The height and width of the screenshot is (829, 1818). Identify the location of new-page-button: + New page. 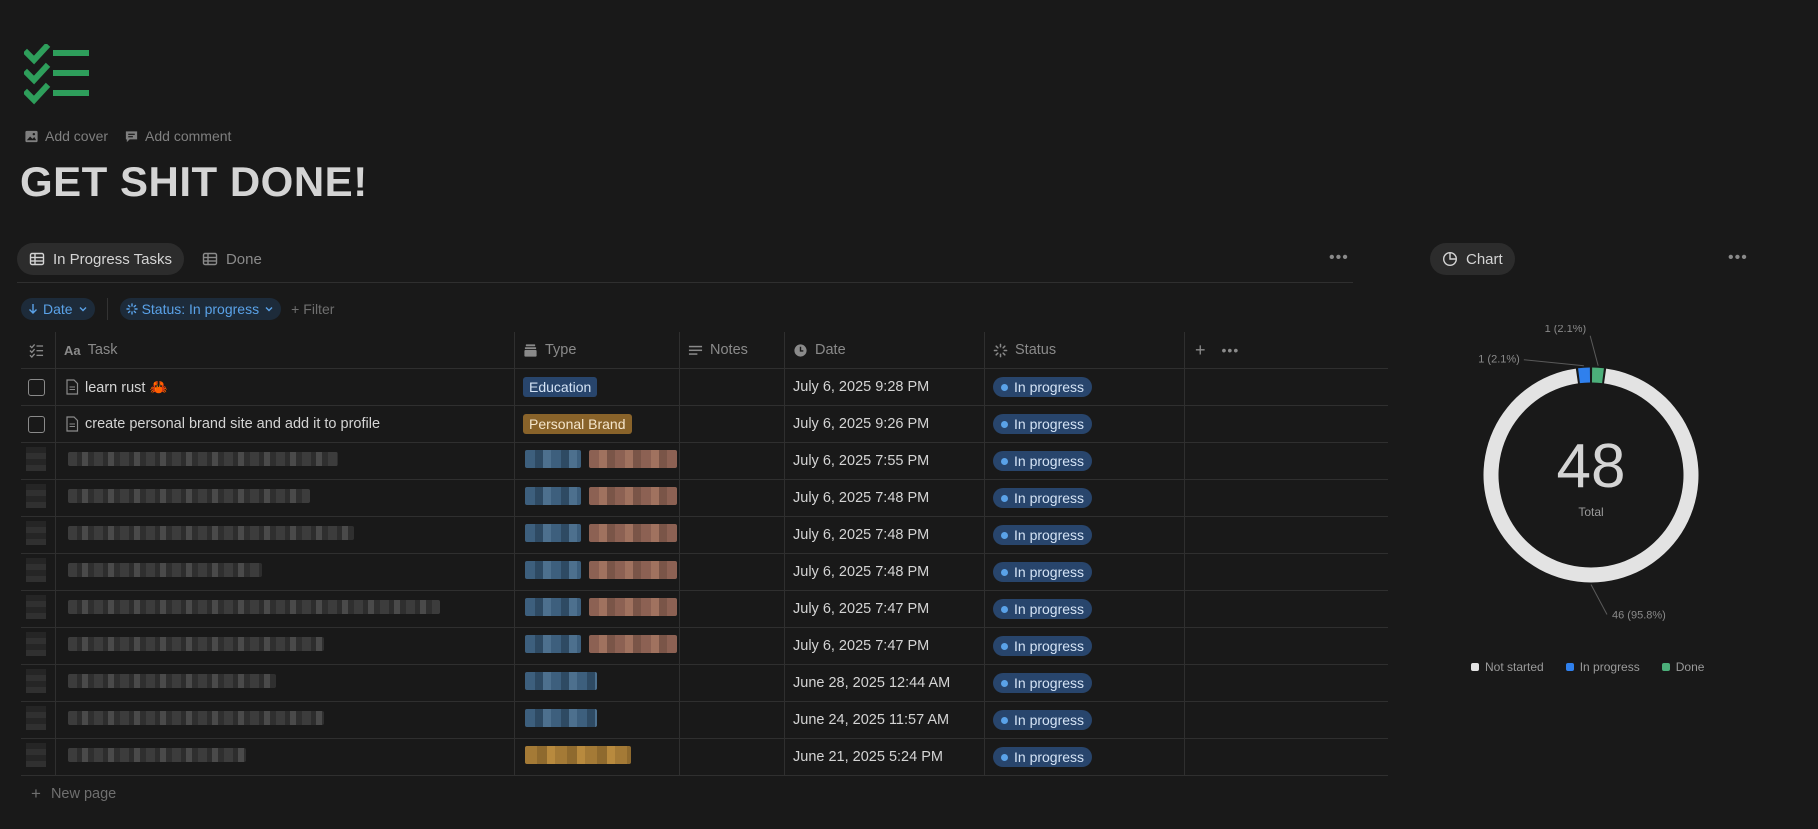
(73, 794).